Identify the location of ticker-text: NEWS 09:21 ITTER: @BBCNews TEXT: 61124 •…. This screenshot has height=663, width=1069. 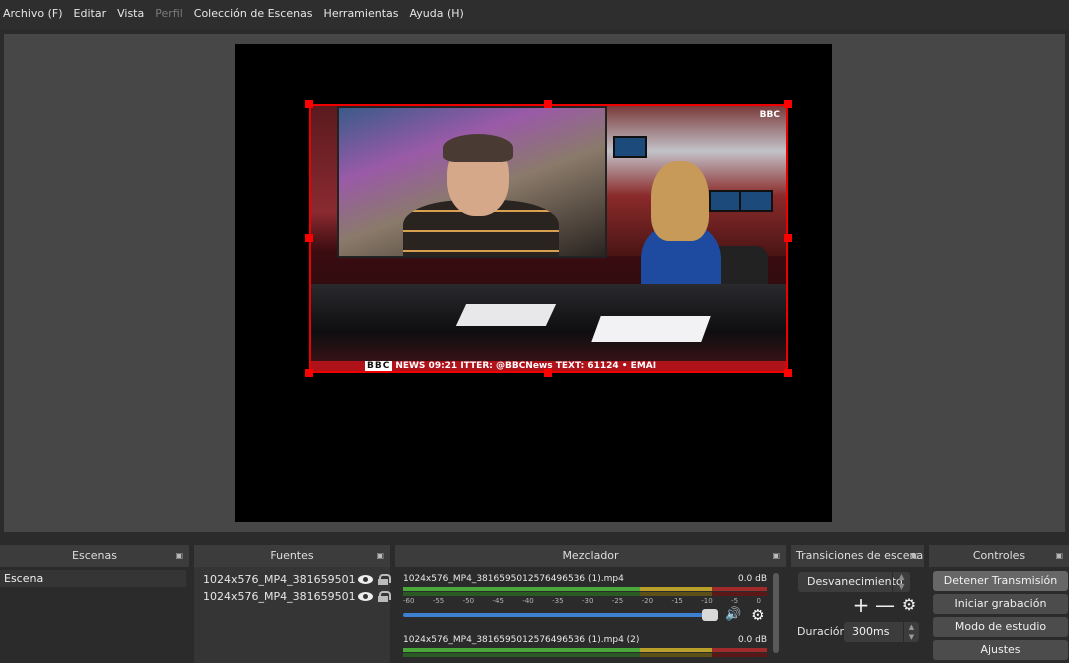
(526, 366).